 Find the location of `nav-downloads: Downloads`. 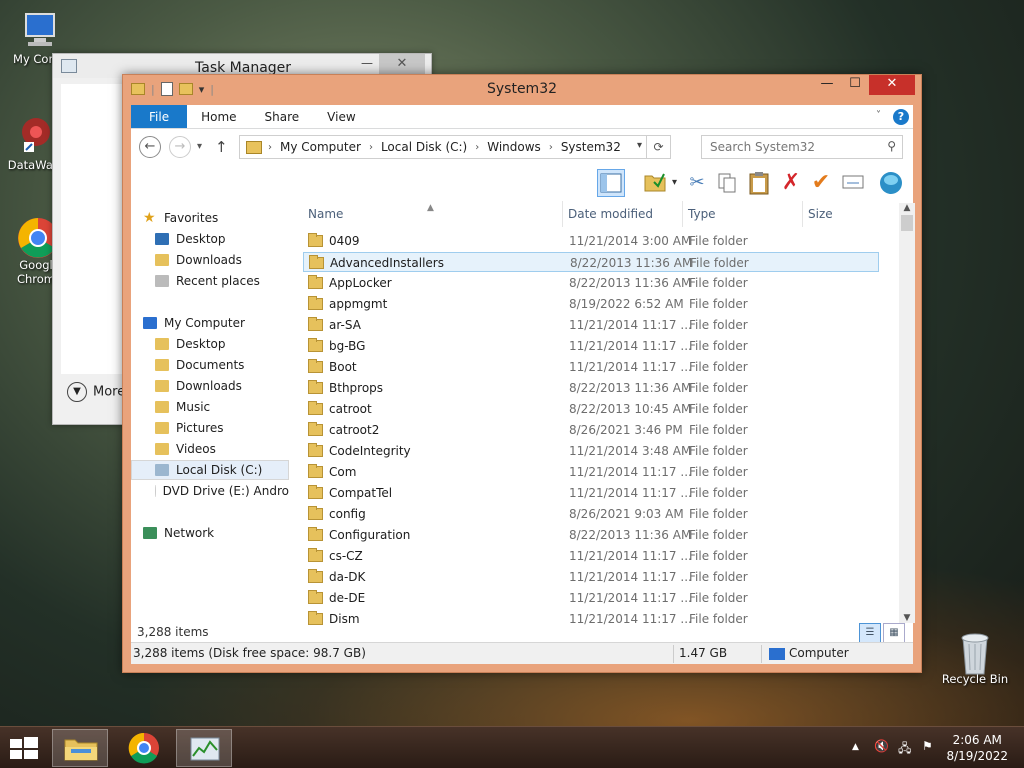

nav-downloads: Downloads is located at coordinates (234, 386).